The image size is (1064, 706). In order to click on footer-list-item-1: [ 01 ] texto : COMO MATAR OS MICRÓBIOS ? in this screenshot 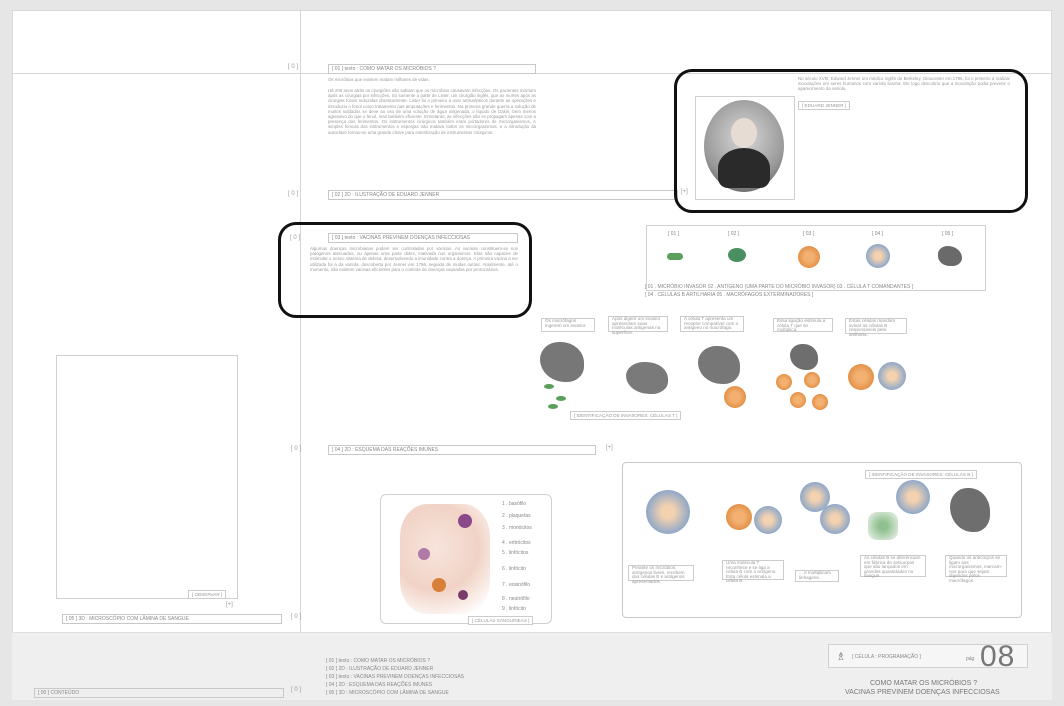, I will do `click(378, 661)`.